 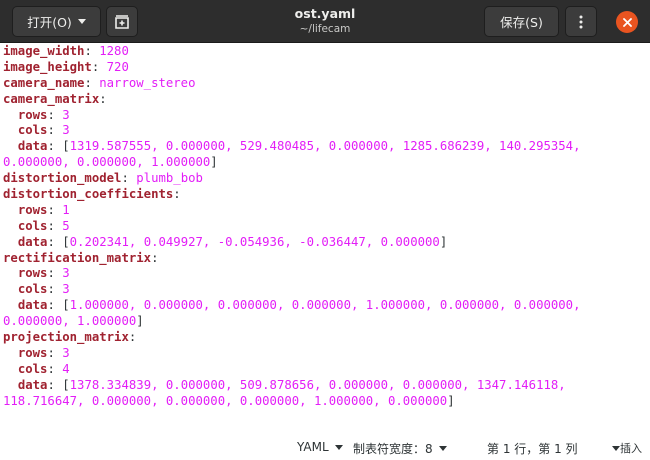 What do you see at coordinates (326, 84) in the screenshot?
I see `code-line: camera_name: narrow_stereo` at bounding box center [326, 84].